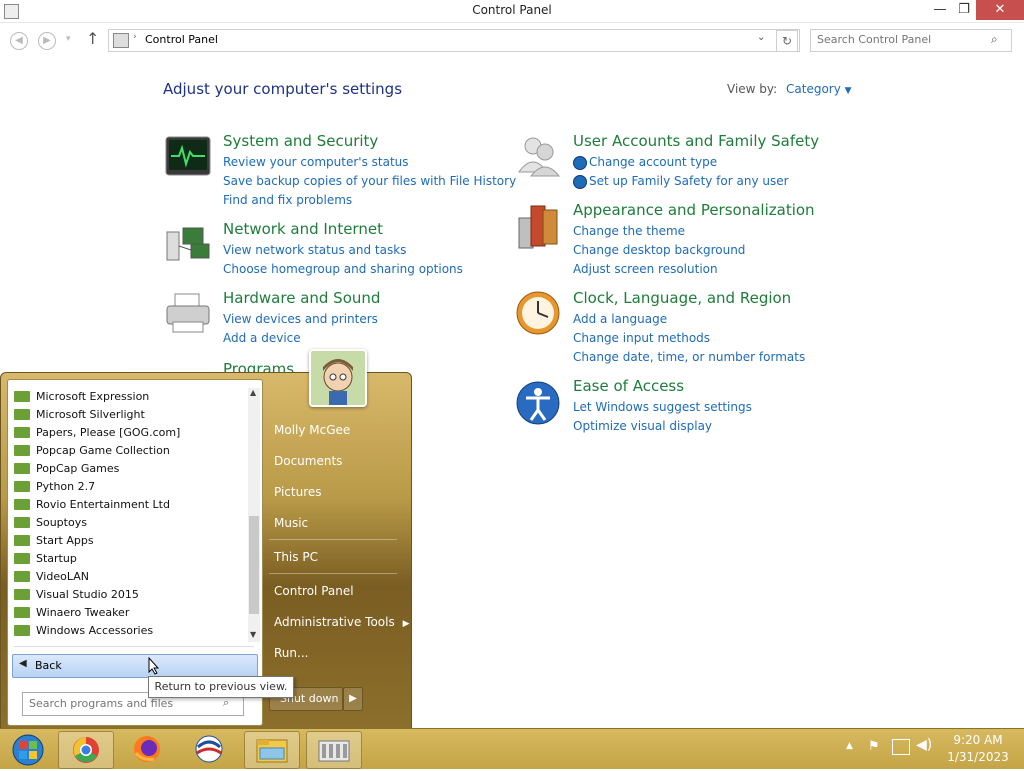 The height and width of the screenshot is (771, 1024). I want to click on category-title-clock: Clock, Language, and Region, so click(682, 298).